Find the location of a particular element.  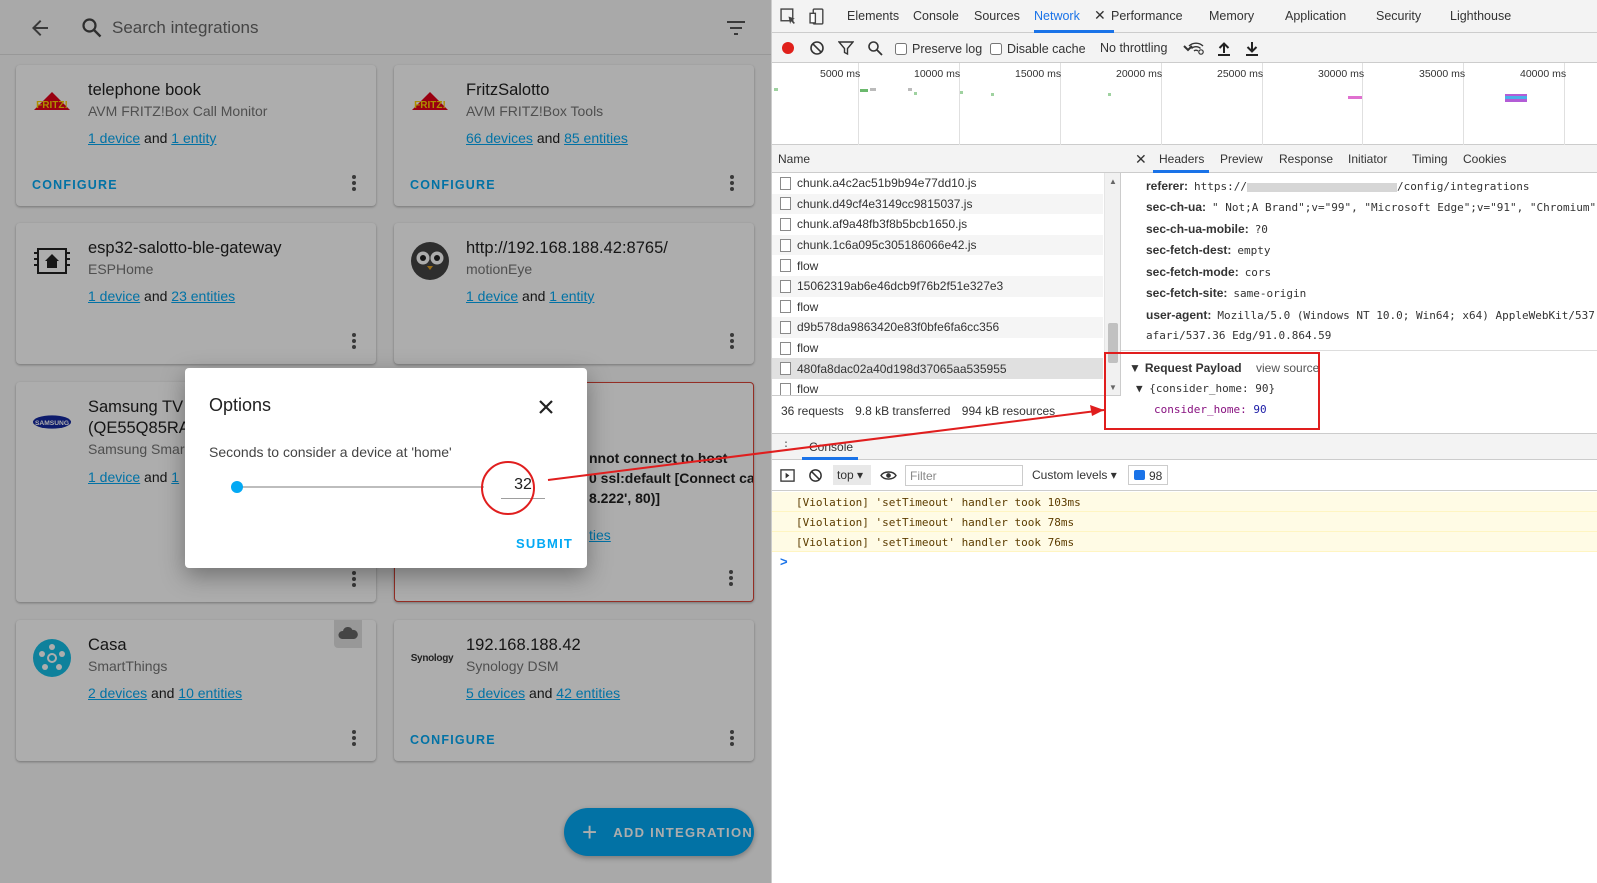

header-value: ?0 is located at coordinates (1261, 229).